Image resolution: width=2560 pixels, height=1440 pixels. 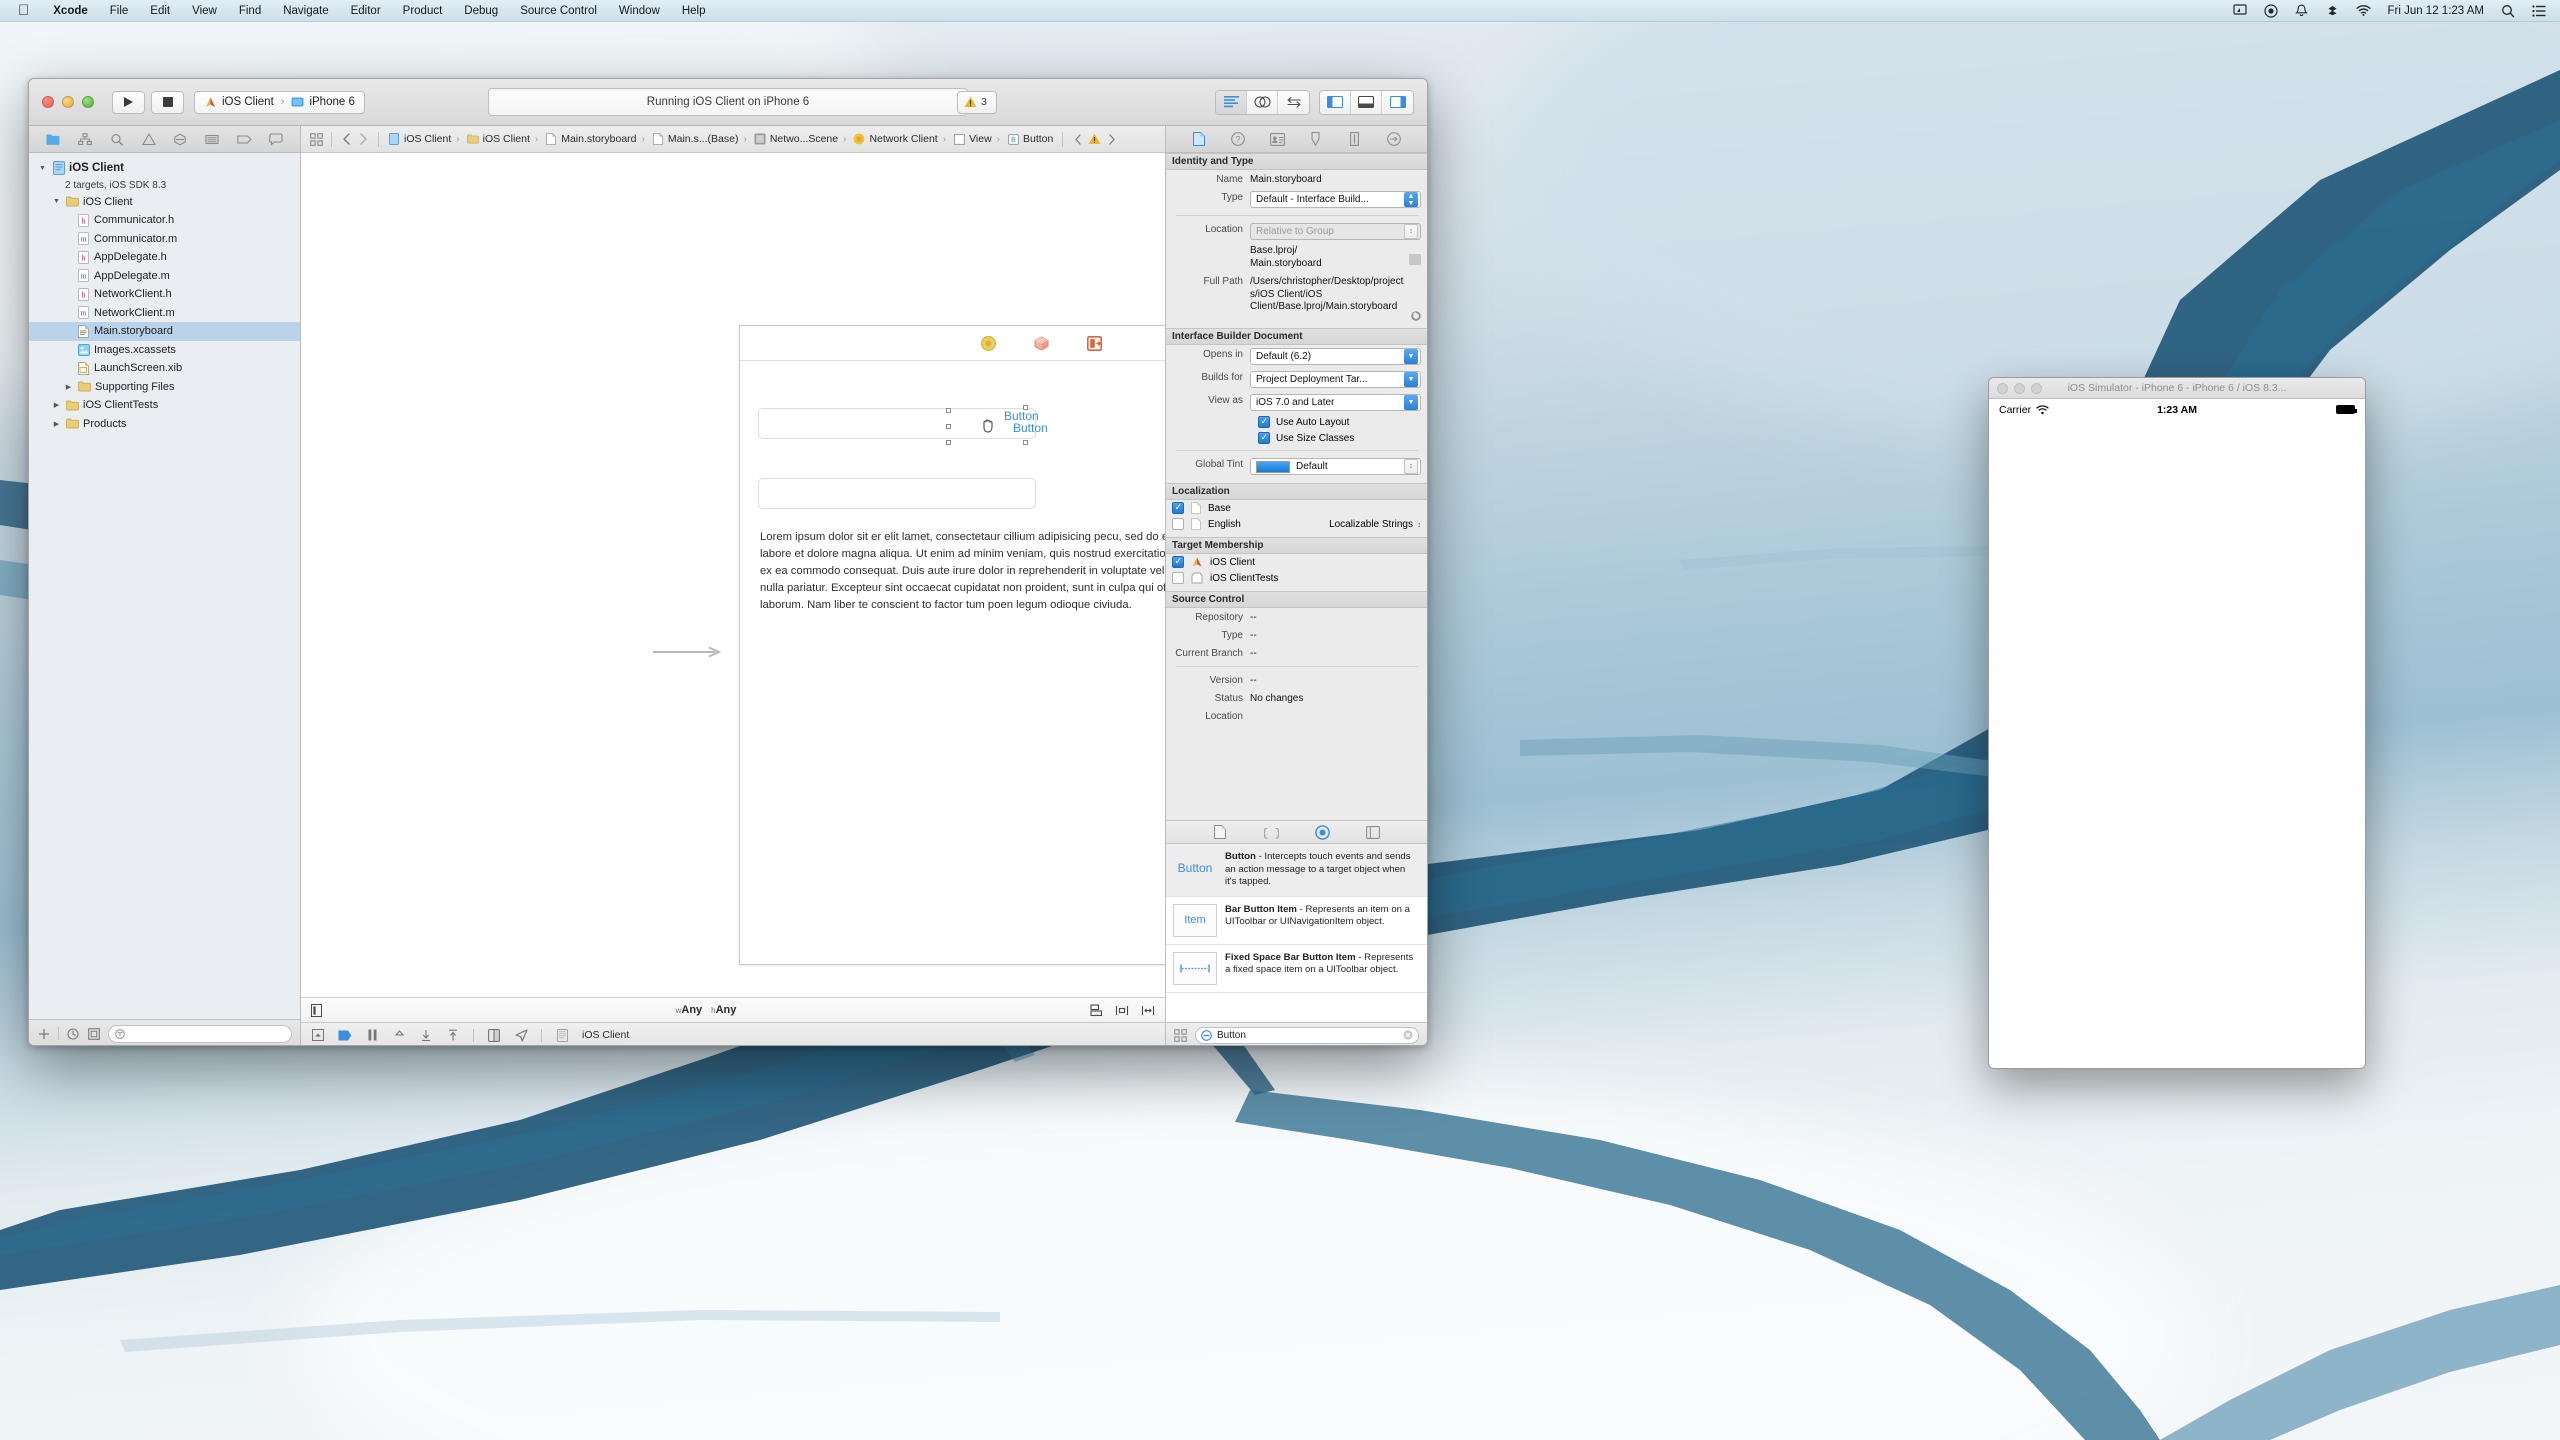 I want to click on choose-folder-icon, so click(x=1415, y=259).